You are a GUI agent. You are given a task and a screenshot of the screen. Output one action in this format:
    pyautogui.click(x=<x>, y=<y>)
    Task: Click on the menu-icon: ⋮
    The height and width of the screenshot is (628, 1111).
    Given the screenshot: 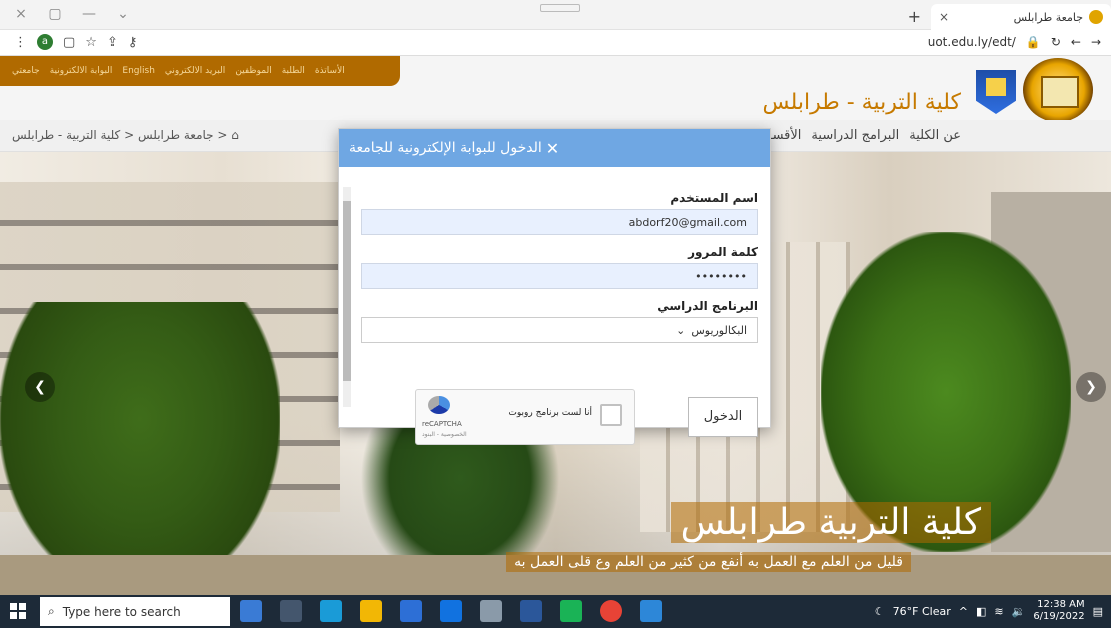 What is the action you would take?
    pyautogui.click(x=20, y=42)
    